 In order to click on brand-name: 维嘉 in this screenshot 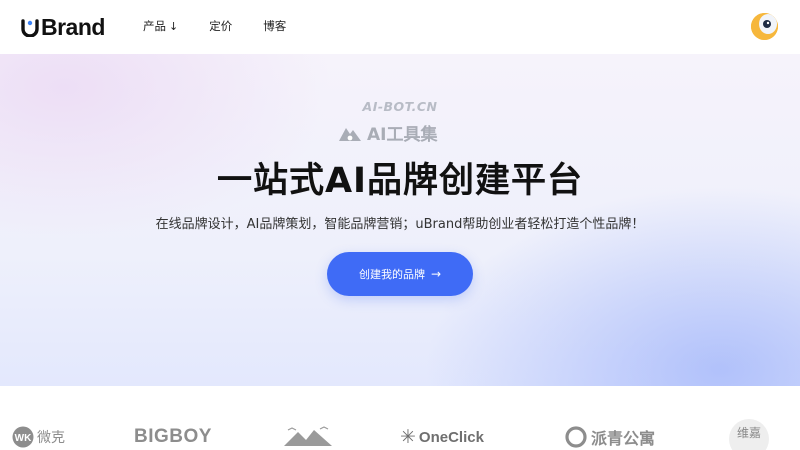, I will do `click(748, 433)`.